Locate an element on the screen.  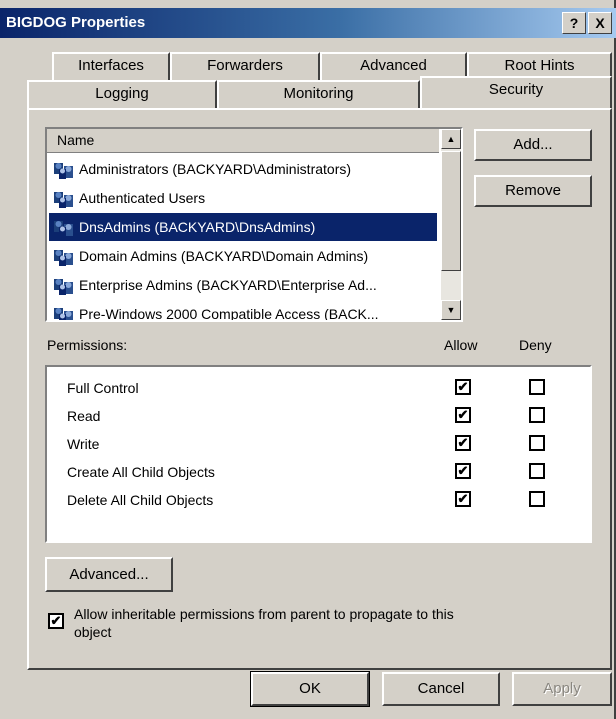
list-item: Domain Admins (BACKYARD\Domain Admins) is located at coordinates (243, 256).